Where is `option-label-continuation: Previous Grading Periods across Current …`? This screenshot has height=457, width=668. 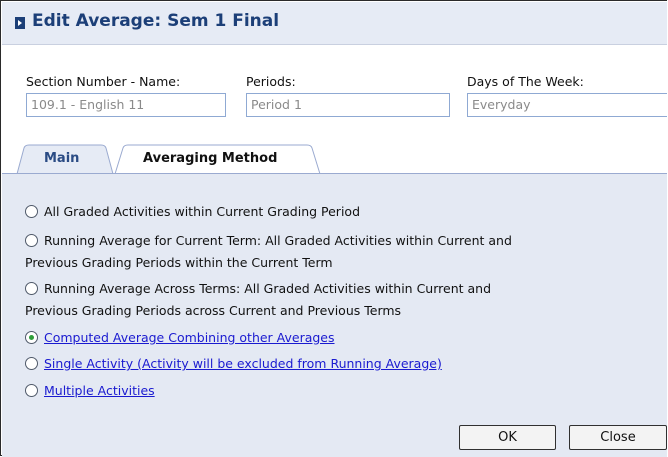 option-label-continuation: Previous Grading Periods across Current … is located at coordinates (213, 310).